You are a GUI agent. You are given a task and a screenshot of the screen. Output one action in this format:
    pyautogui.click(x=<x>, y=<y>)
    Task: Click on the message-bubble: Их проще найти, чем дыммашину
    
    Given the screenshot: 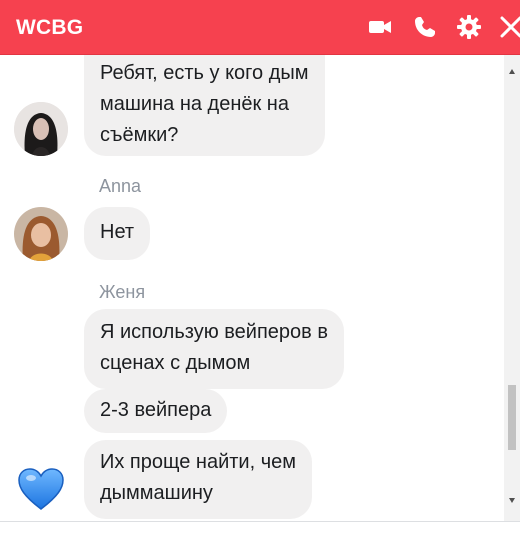 What is the action you would take?
    pyautogui.click(x=198, y=479)
    